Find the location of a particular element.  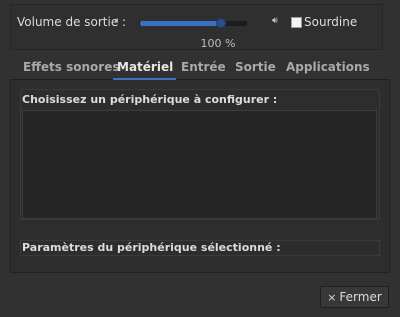

tab-output: Sortie is located at coordinates (255, 67).